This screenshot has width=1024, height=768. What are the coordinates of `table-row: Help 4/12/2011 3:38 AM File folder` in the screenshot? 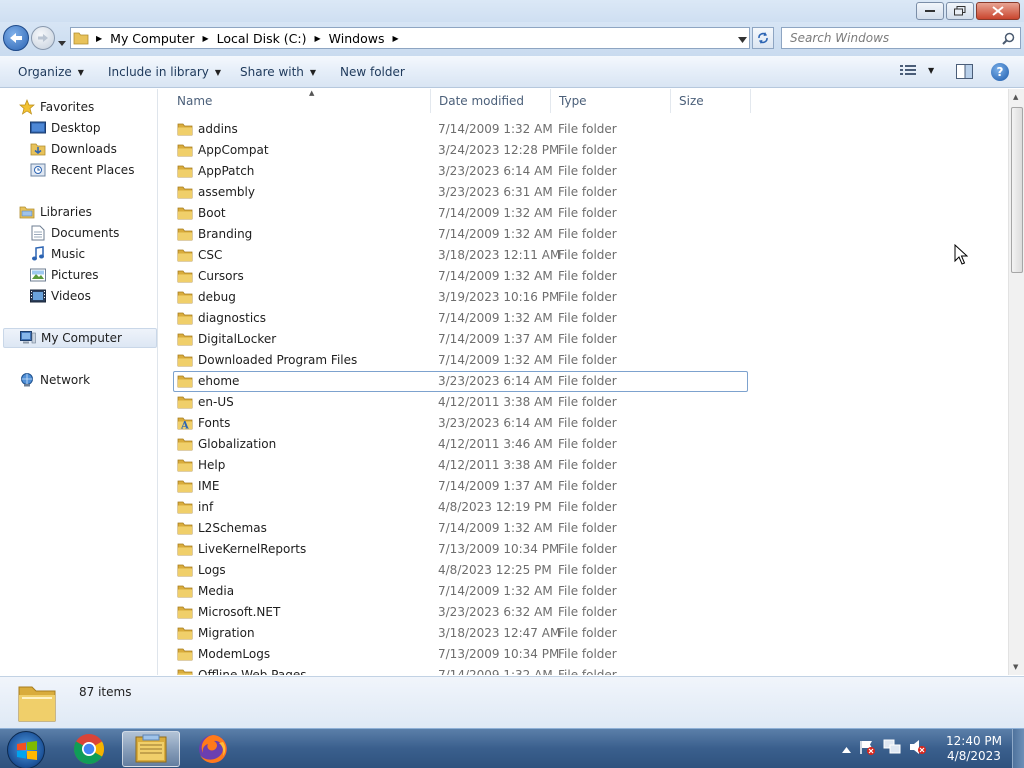 It's located at (460, 465).